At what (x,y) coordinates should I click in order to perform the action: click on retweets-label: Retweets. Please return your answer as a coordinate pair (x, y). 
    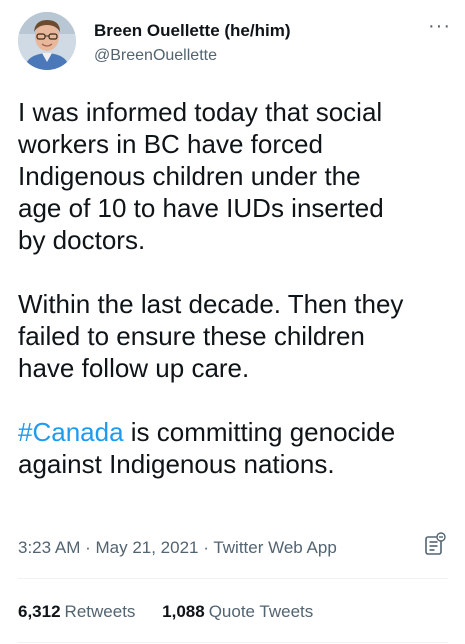
    Looking at the image, I should click on (100, 611).